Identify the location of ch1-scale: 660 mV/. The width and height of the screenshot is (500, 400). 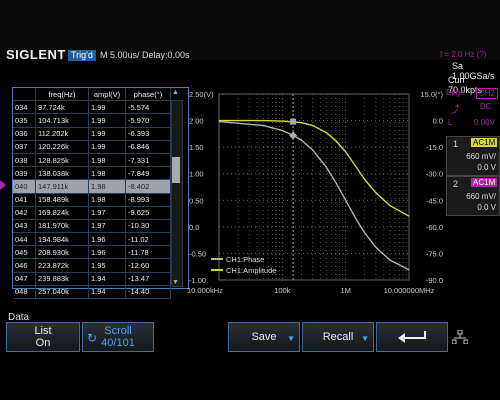
(481, 156).